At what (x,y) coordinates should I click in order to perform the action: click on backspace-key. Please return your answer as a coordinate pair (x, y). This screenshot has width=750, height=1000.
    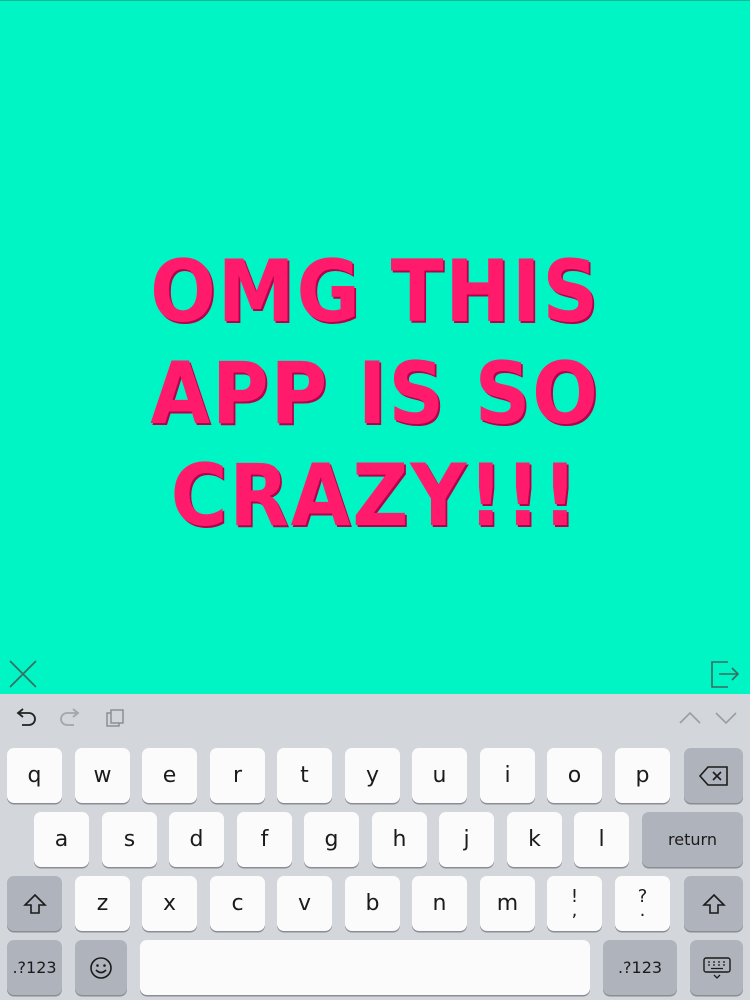
    Looking at the image, I should click on (713, 775).